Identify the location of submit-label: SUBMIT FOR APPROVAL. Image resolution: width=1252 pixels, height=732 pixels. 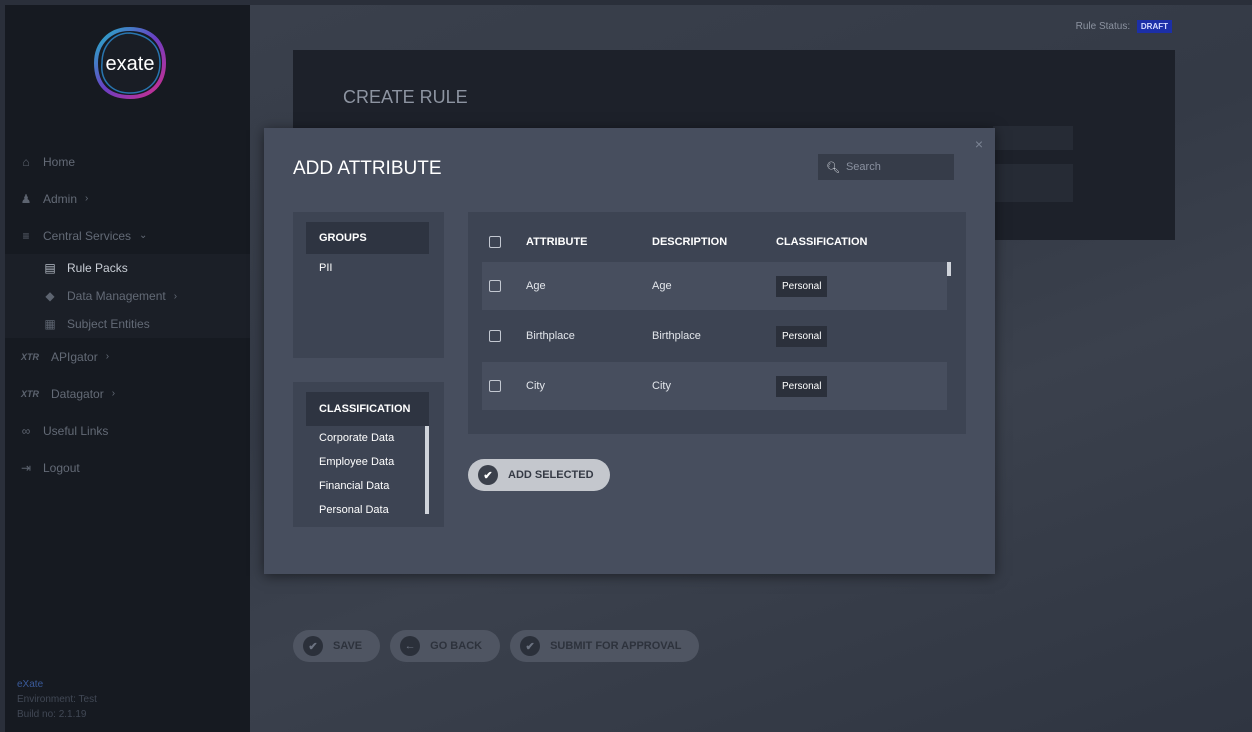
(616, 646).